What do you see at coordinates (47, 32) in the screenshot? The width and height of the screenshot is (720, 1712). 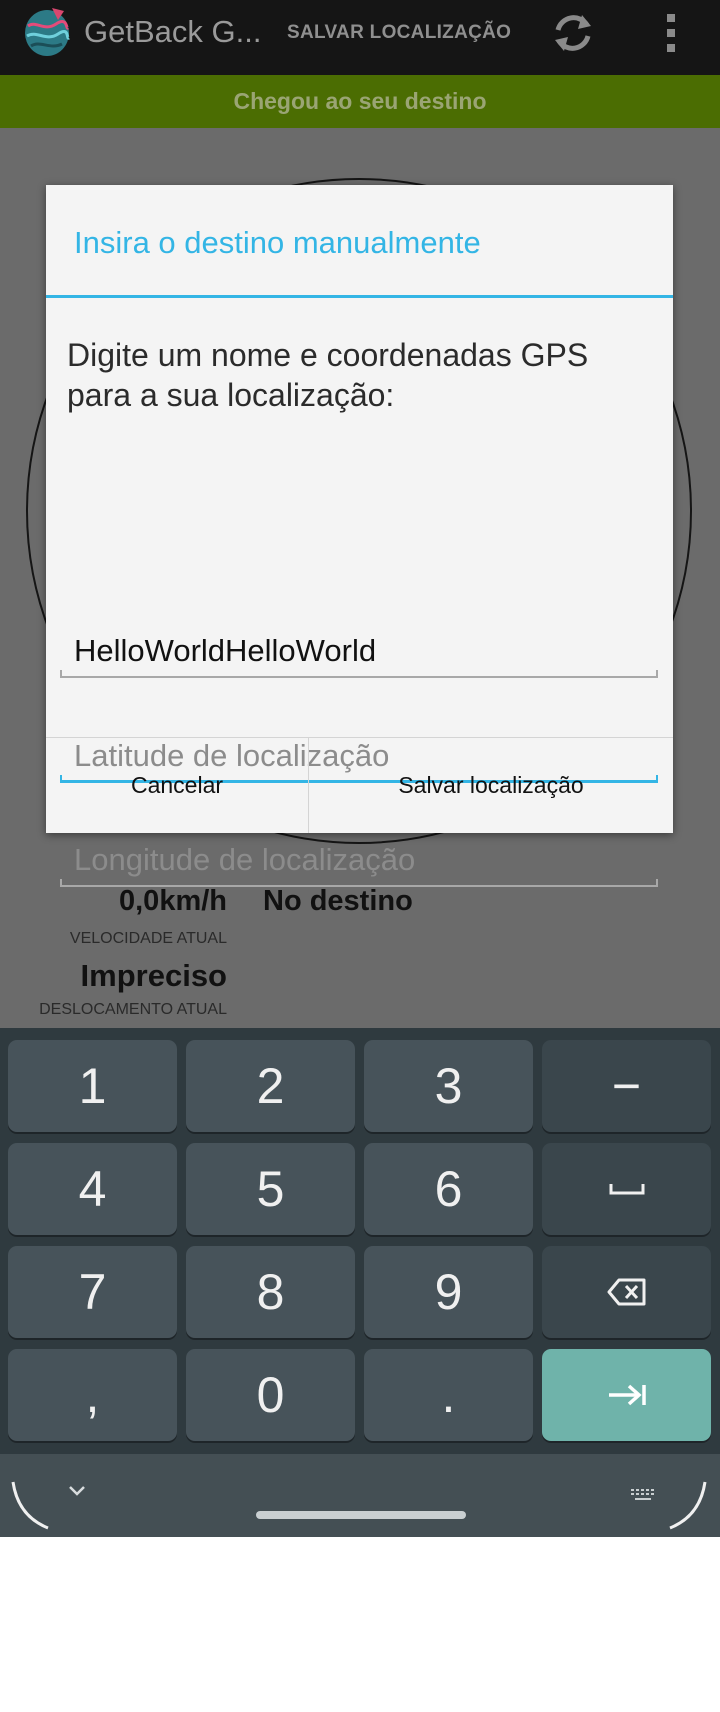 I see `app-logo-icon` at bounding box center [47, 32].